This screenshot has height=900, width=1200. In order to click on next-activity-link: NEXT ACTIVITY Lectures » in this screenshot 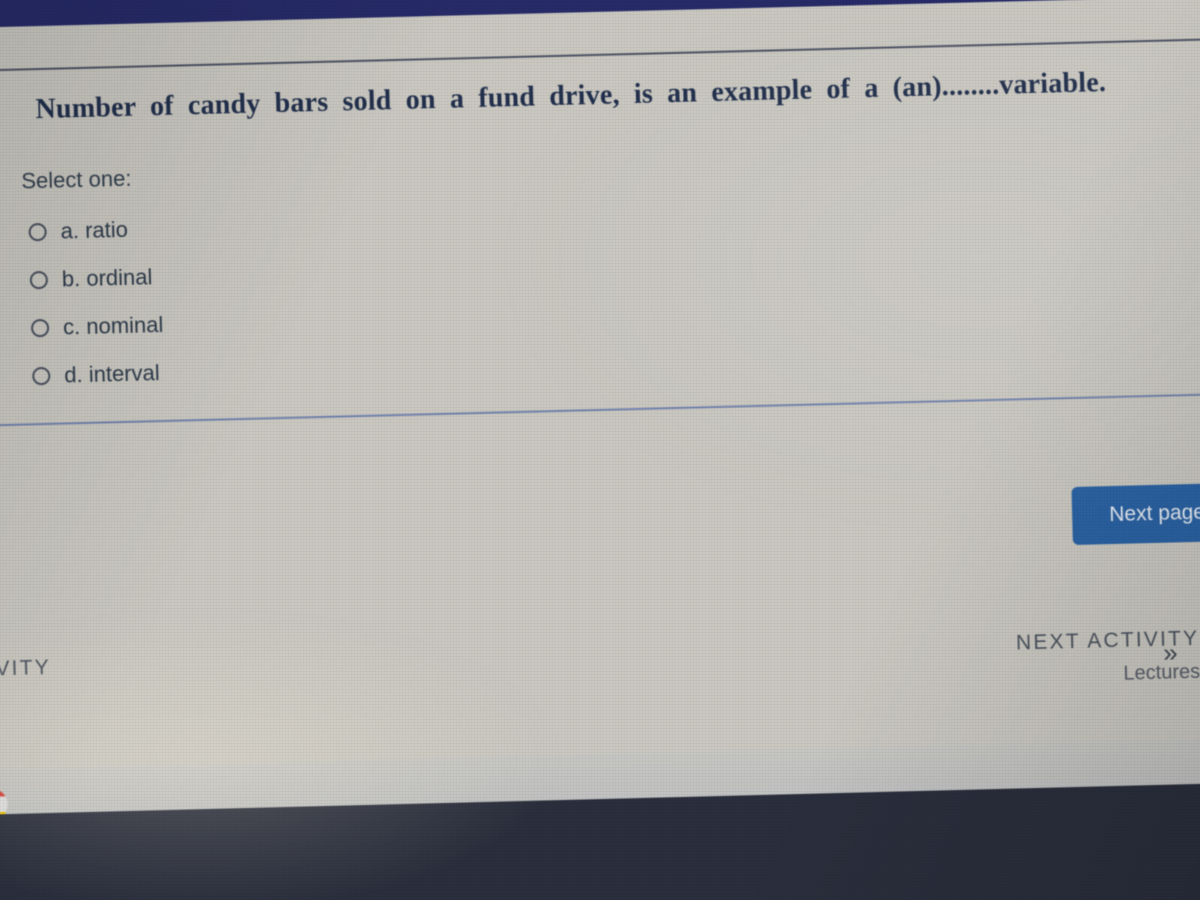, I will do `click(1108, 658)`.